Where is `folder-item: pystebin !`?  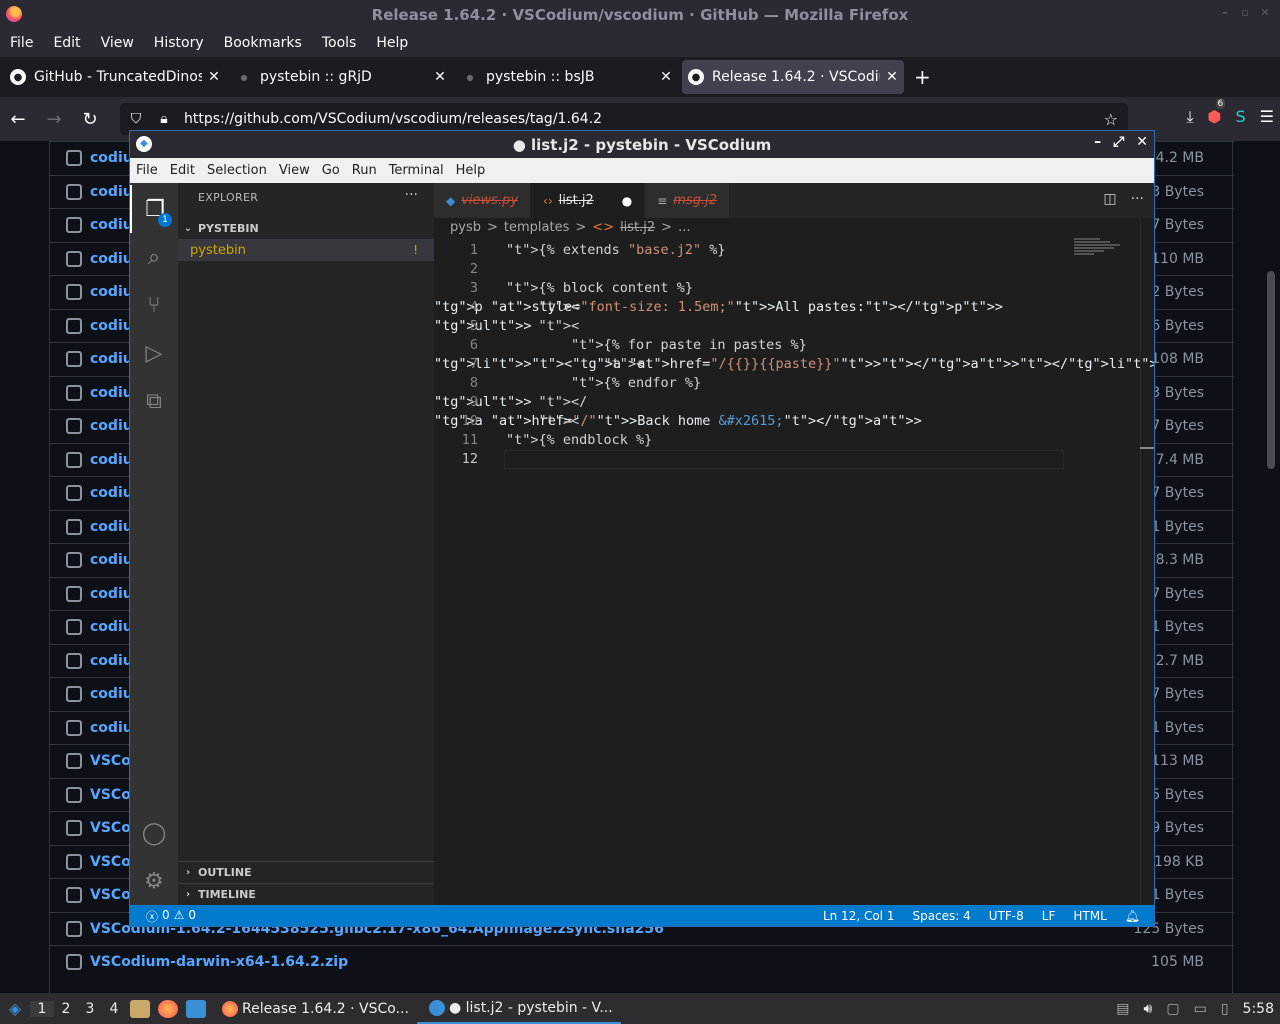
folder-item: pystebin ! is located at coordinates (306, 250).